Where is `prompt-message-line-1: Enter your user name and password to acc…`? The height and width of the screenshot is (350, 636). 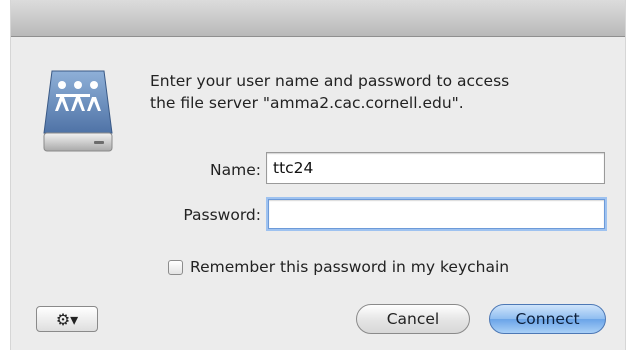 prompt-message-line-1: Enter your user name and password to acc… is located at coordinates (330, 81).